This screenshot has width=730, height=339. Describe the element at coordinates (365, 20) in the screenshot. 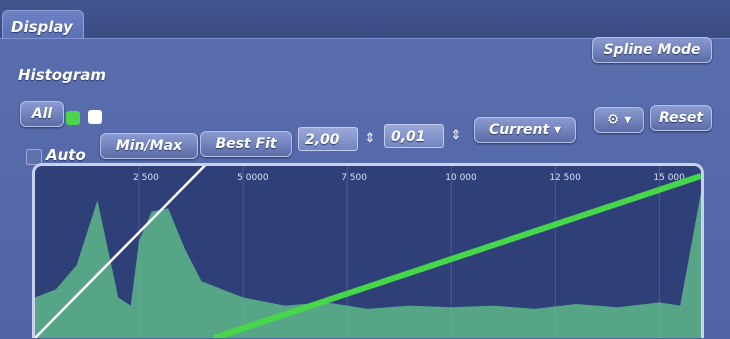

I see `tab-bar: Display` at that location.